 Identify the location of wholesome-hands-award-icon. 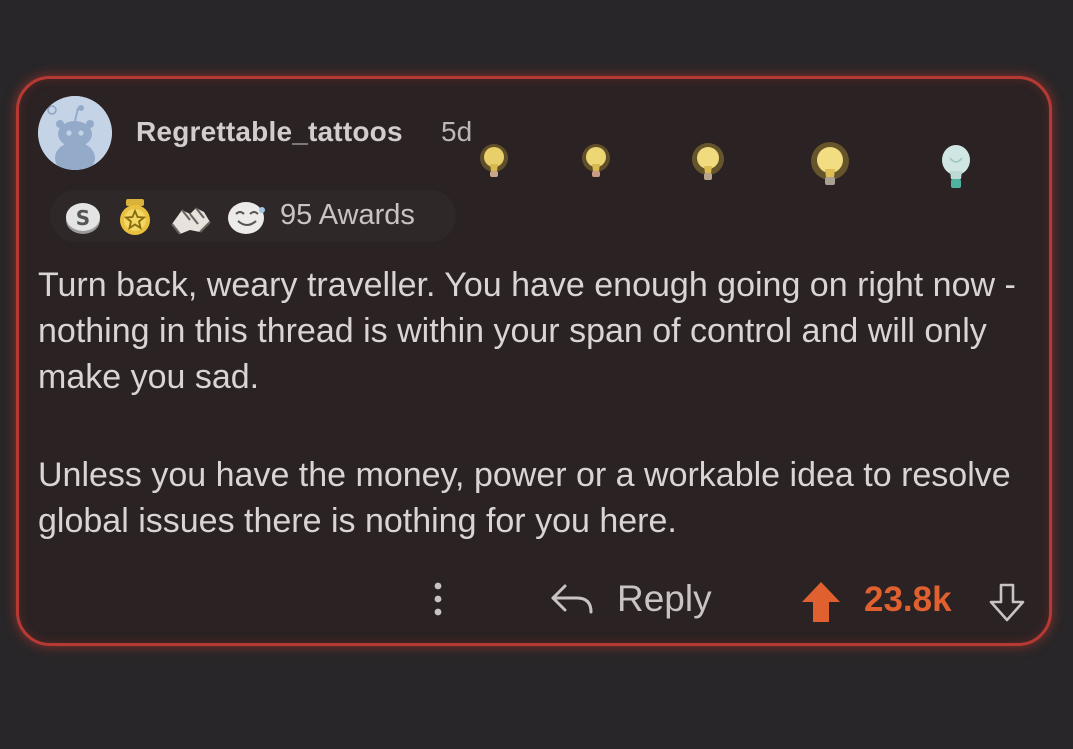
(191, 221).